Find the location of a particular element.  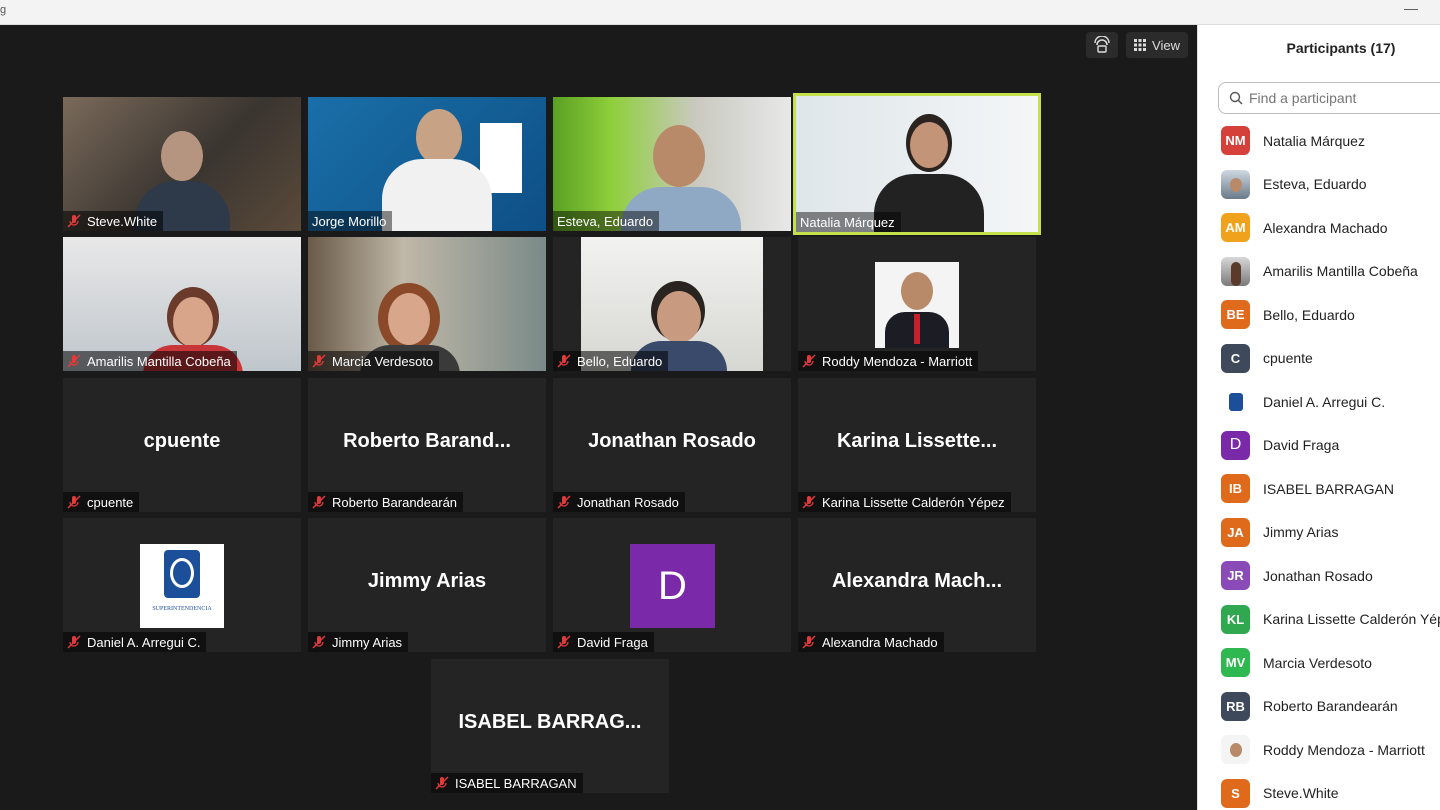

list-item: Esteva, Eduardo is located at coordinates (1319, 185).